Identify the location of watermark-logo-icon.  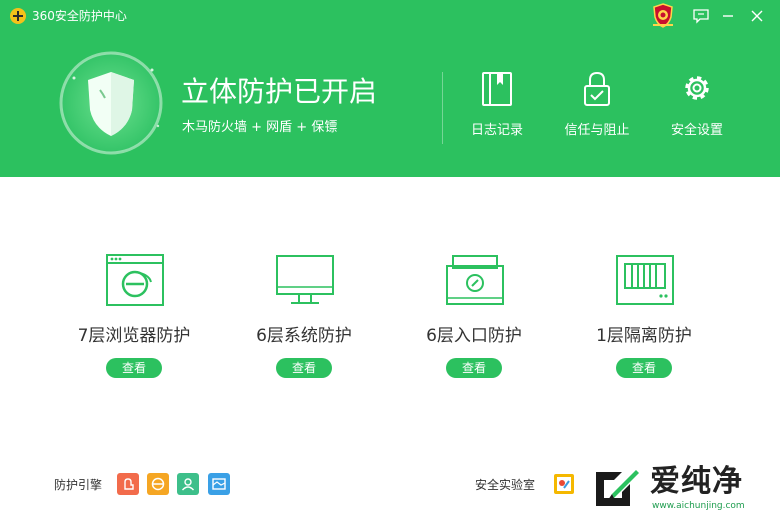
(616, 488).